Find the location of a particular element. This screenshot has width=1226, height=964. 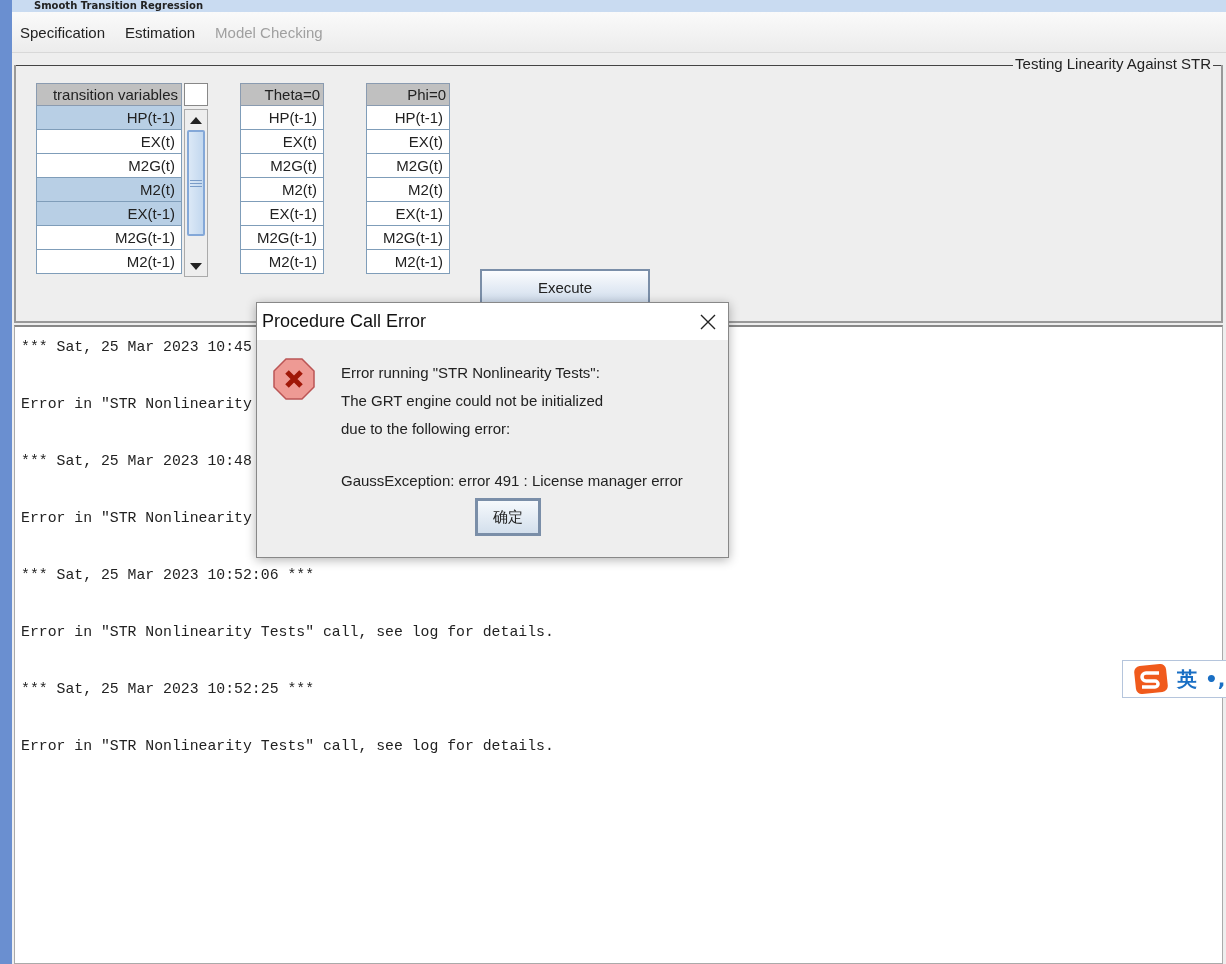

list-item: HP(t-1) is located at coordinates (109, 118).